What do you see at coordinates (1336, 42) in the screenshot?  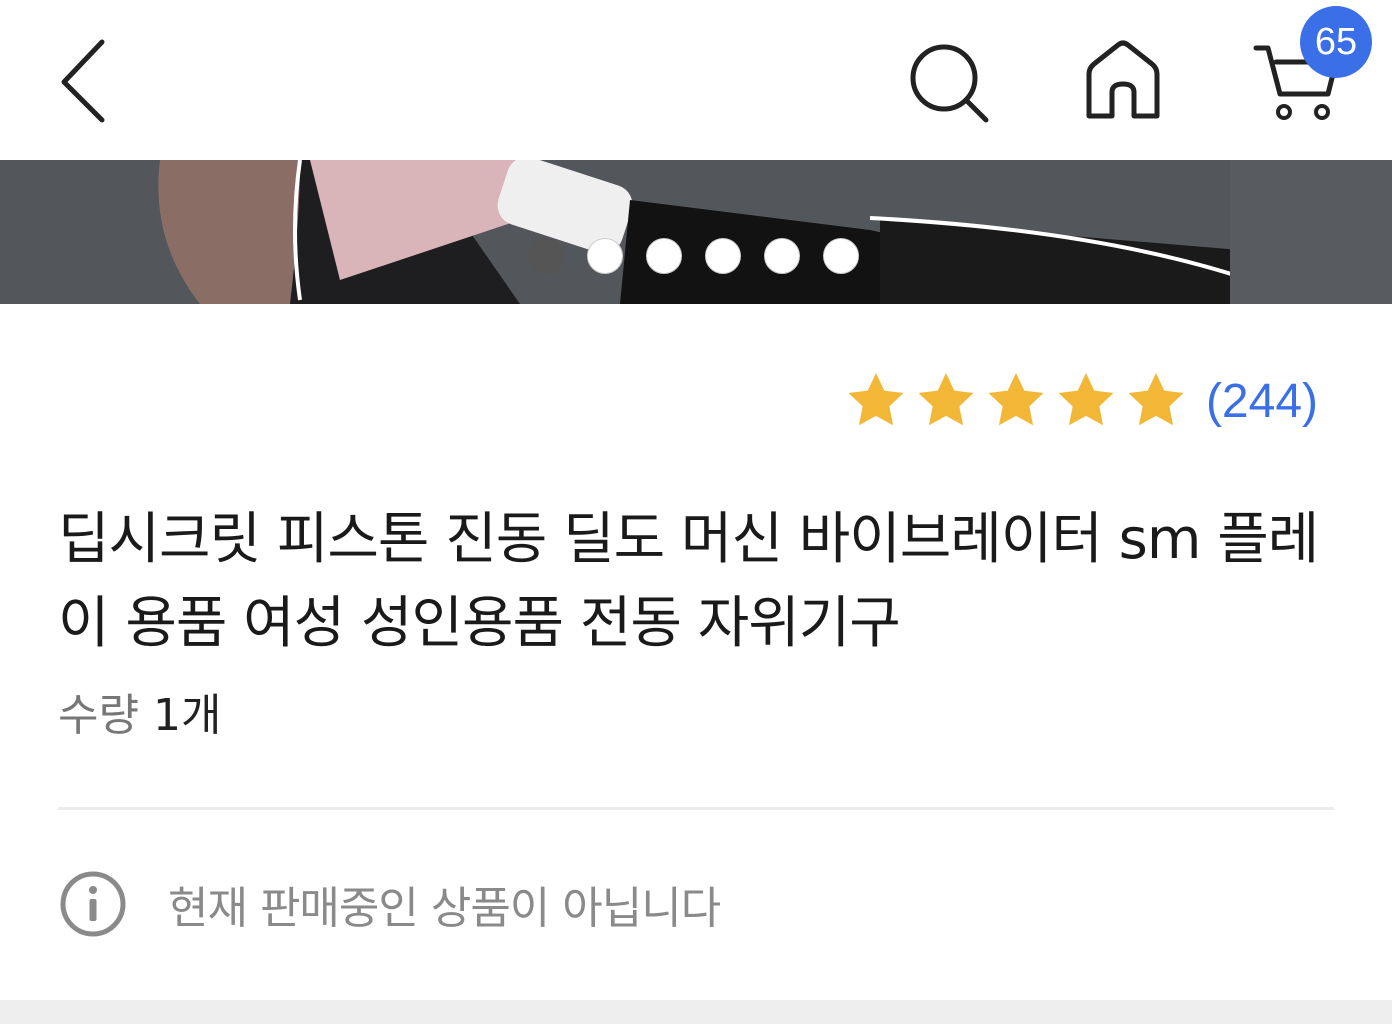 I see `cart-count-badge: 65` at bounding box center [1336, 42].